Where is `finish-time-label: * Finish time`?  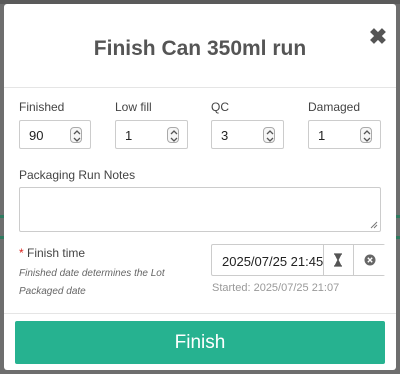 finish-time-label: * Finish time is located at coordinates (52, 253).